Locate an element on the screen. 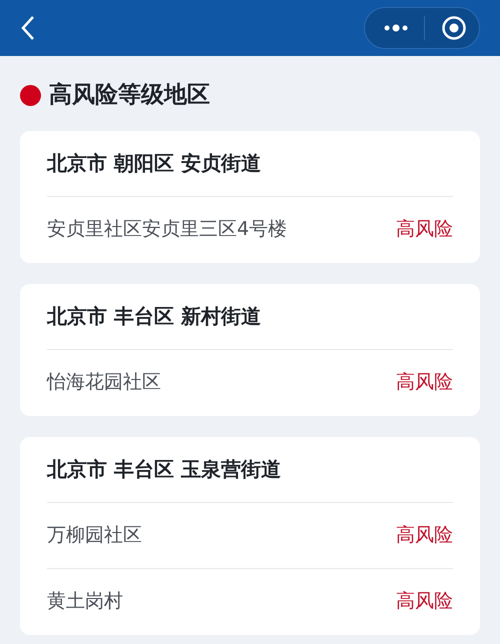  place-name: 安贞里社区安贞里三区4号楼 is located at coordinates (167, 229).